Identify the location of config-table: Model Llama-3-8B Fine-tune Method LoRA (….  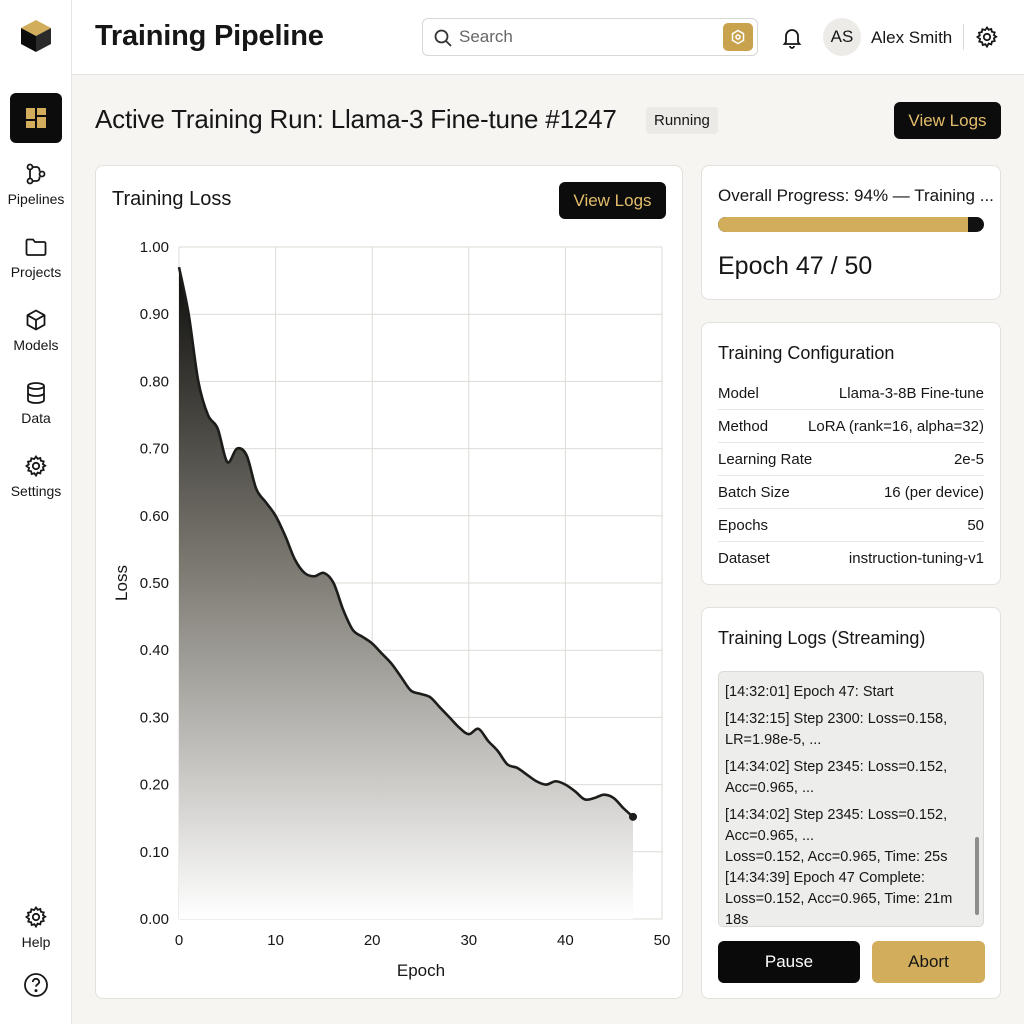
(851, 476).